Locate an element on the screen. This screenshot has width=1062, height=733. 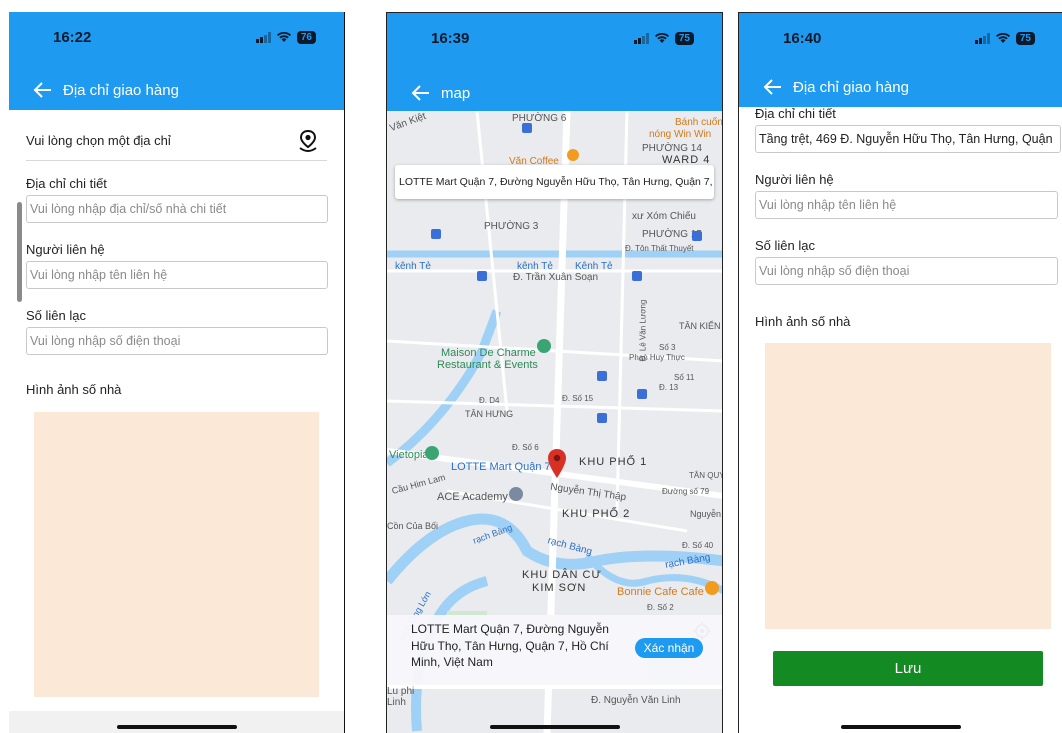
map-label: Linh is located at coordinates (396, 702).